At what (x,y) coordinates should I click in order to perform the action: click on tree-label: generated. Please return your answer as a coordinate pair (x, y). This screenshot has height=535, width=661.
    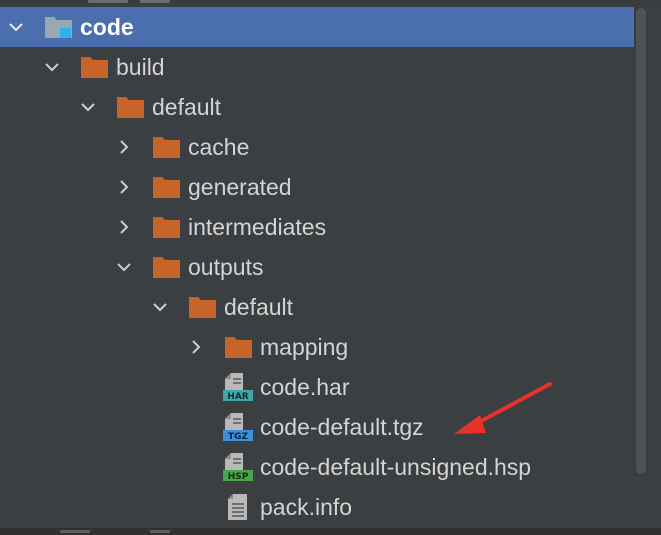
    Looking at the image, I should click on (240, 187).